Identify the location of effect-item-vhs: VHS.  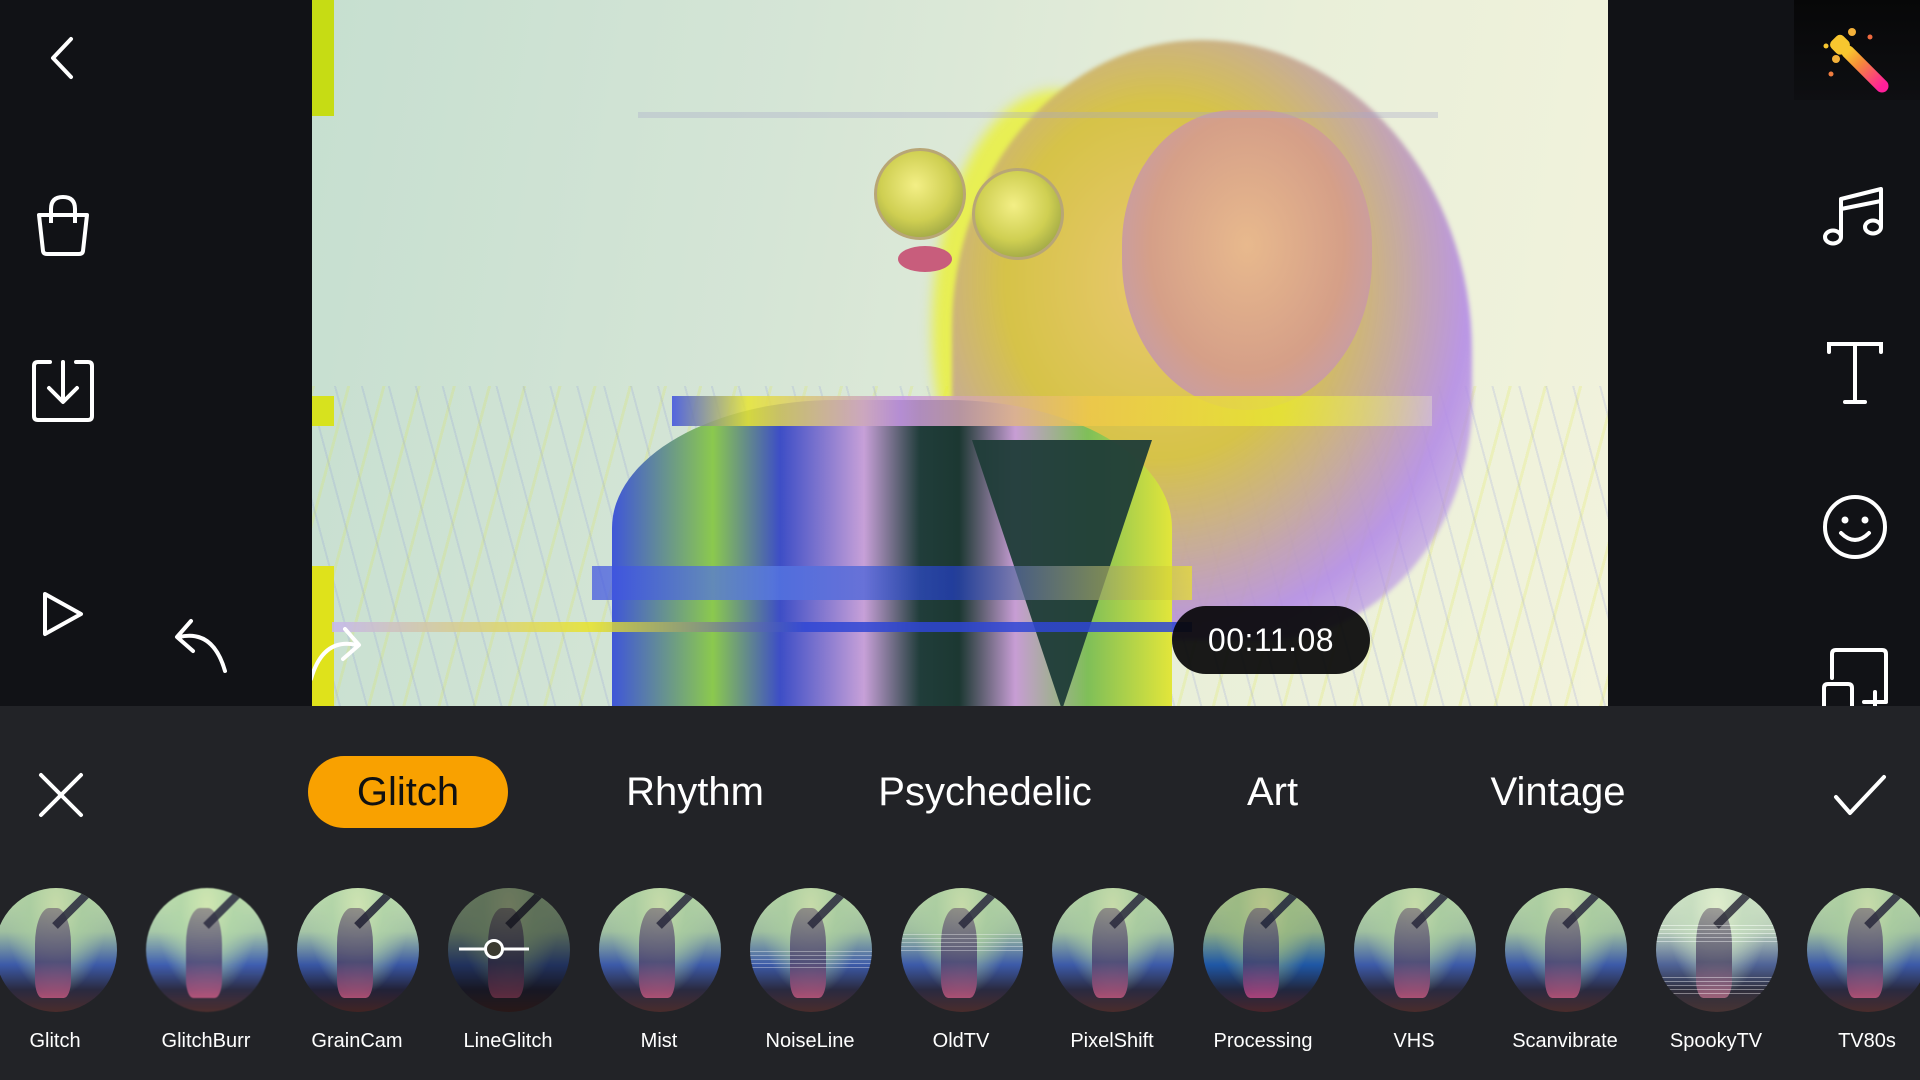
(1414, 976).